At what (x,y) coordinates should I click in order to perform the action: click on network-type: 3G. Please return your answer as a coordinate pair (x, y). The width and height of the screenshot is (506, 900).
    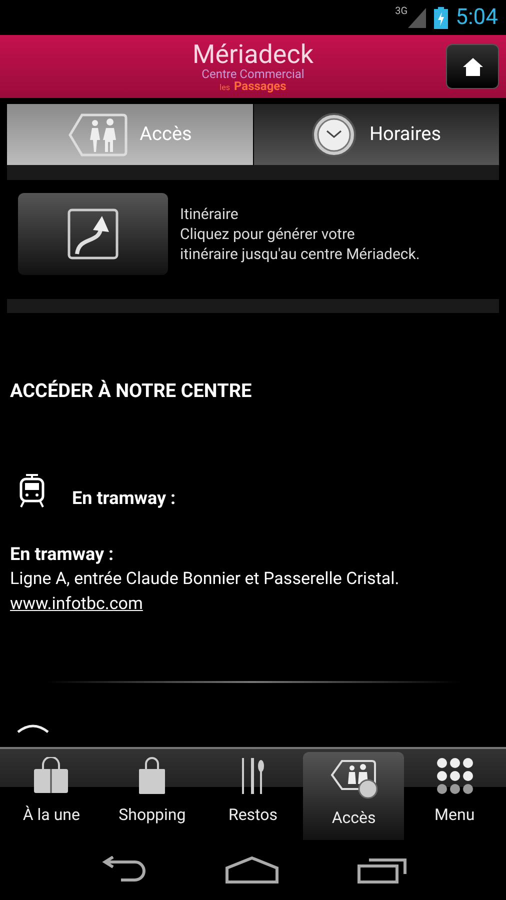
    Looking at the image, I should click on (401, 12).